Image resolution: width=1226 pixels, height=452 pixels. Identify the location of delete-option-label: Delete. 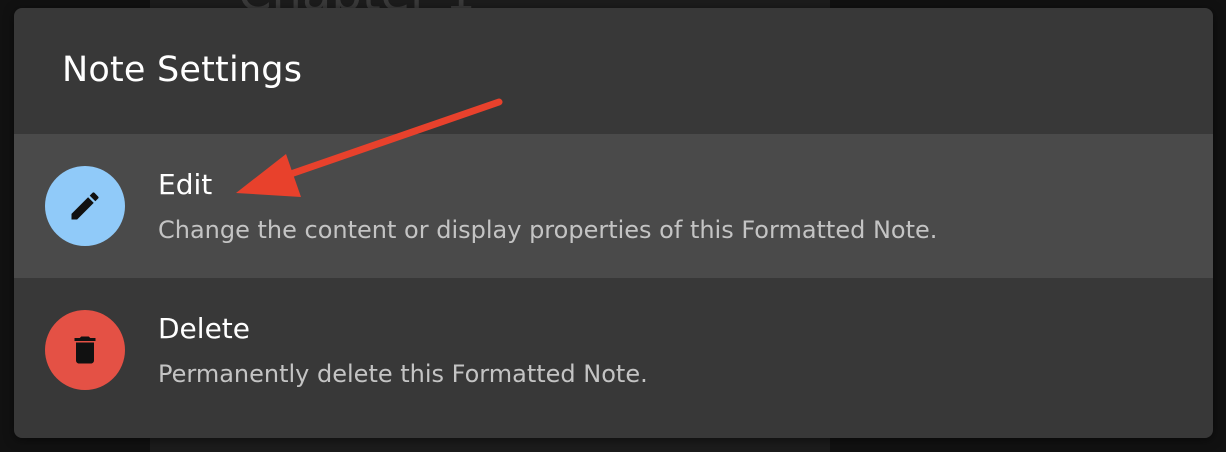
(204, 328).